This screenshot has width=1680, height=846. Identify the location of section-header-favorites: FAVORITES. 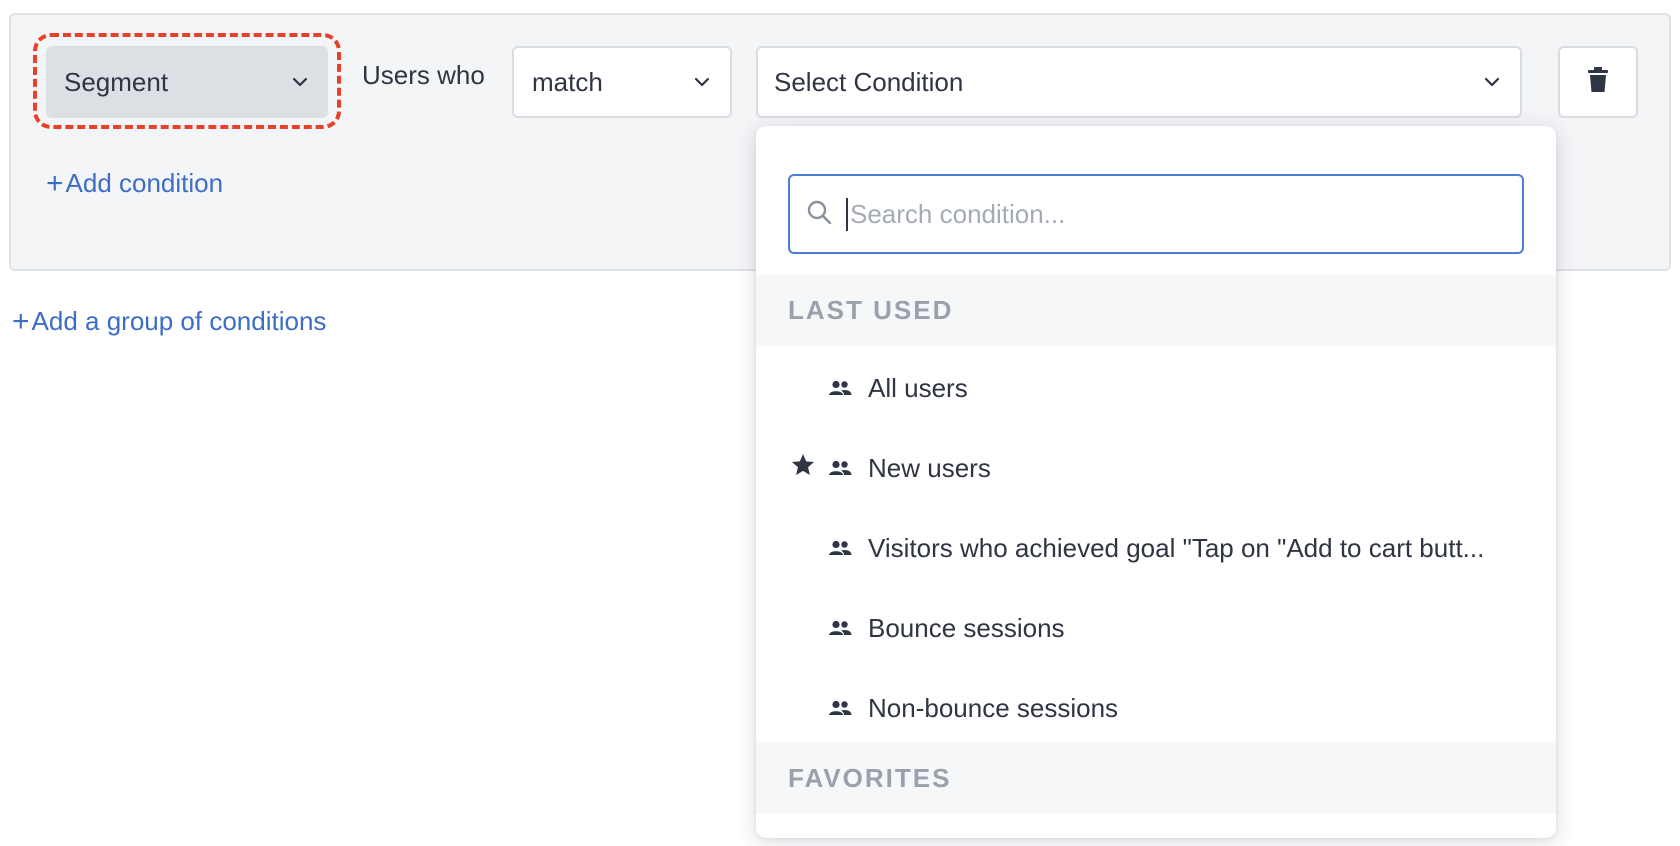
(1156, 778).